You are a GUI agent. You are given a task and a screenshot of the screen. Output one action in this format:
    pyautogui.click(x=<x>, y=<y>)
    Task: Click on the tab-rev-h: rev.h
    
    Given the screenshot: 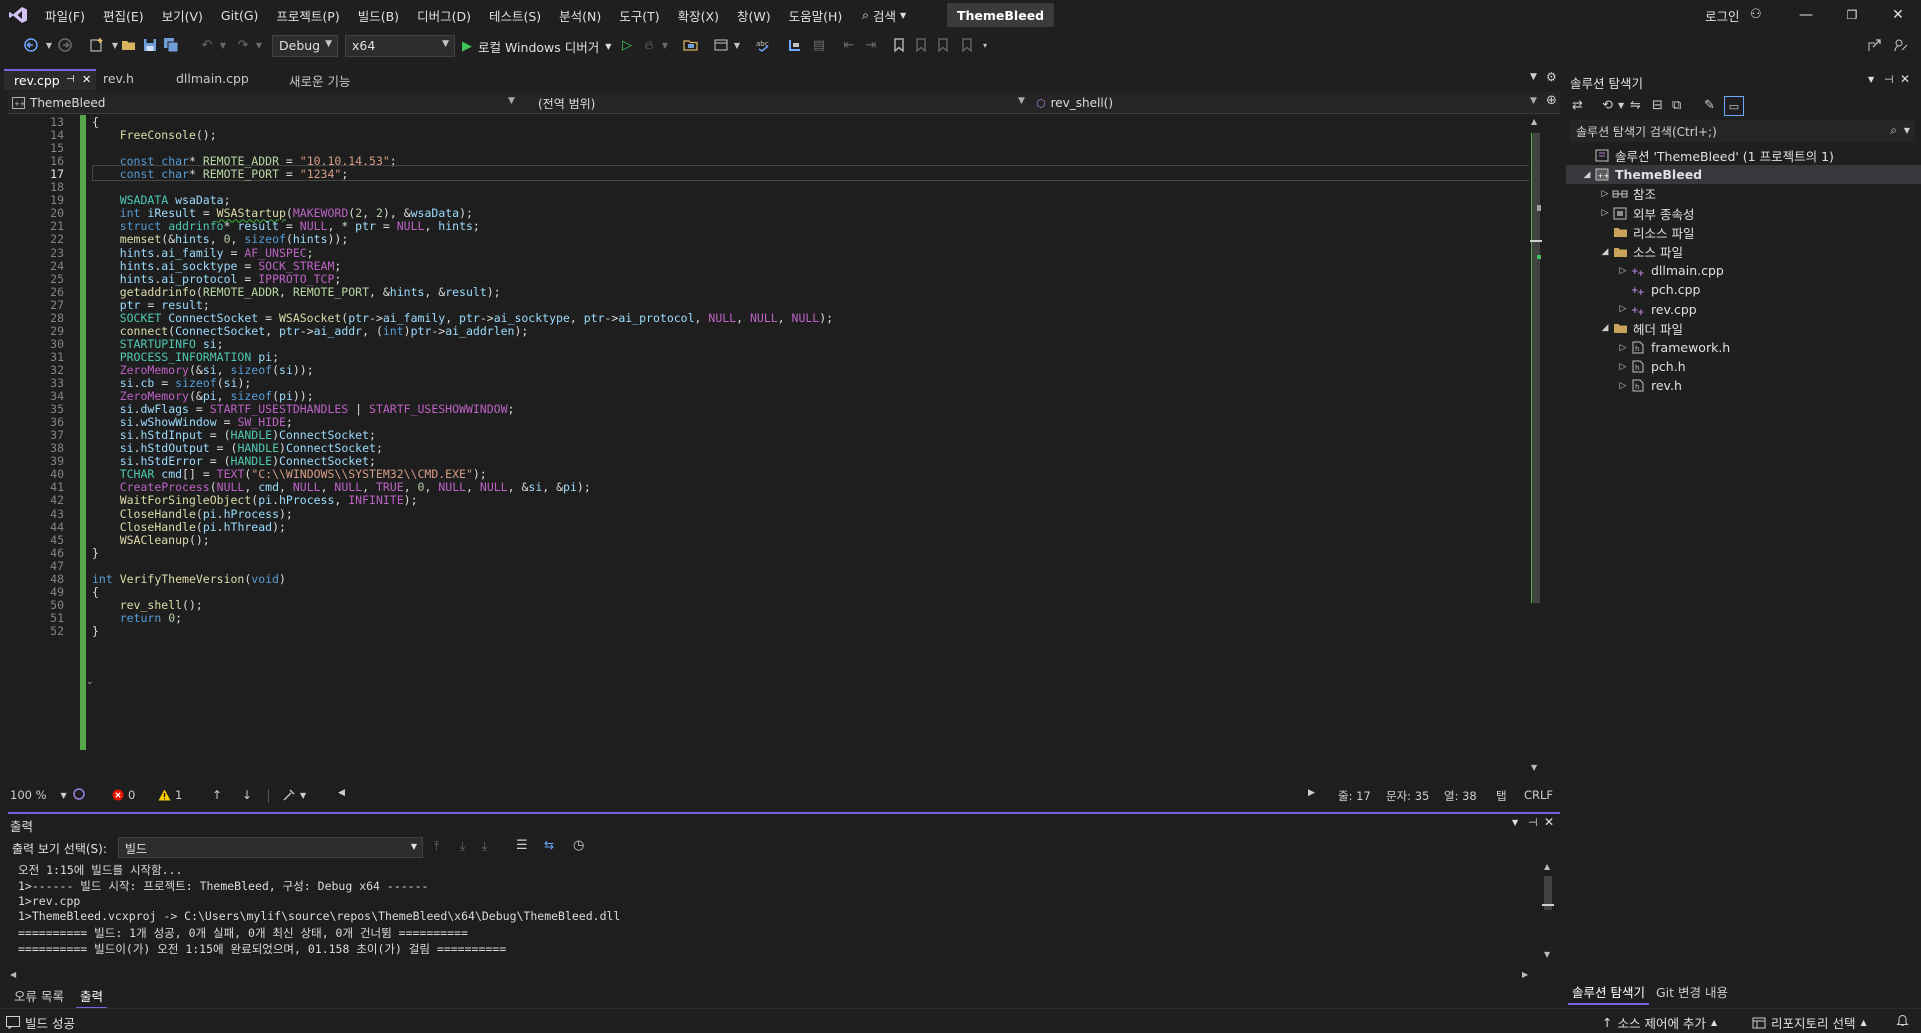 What is the action you would take?
    pyautogui.click(x=118, y=79)
    